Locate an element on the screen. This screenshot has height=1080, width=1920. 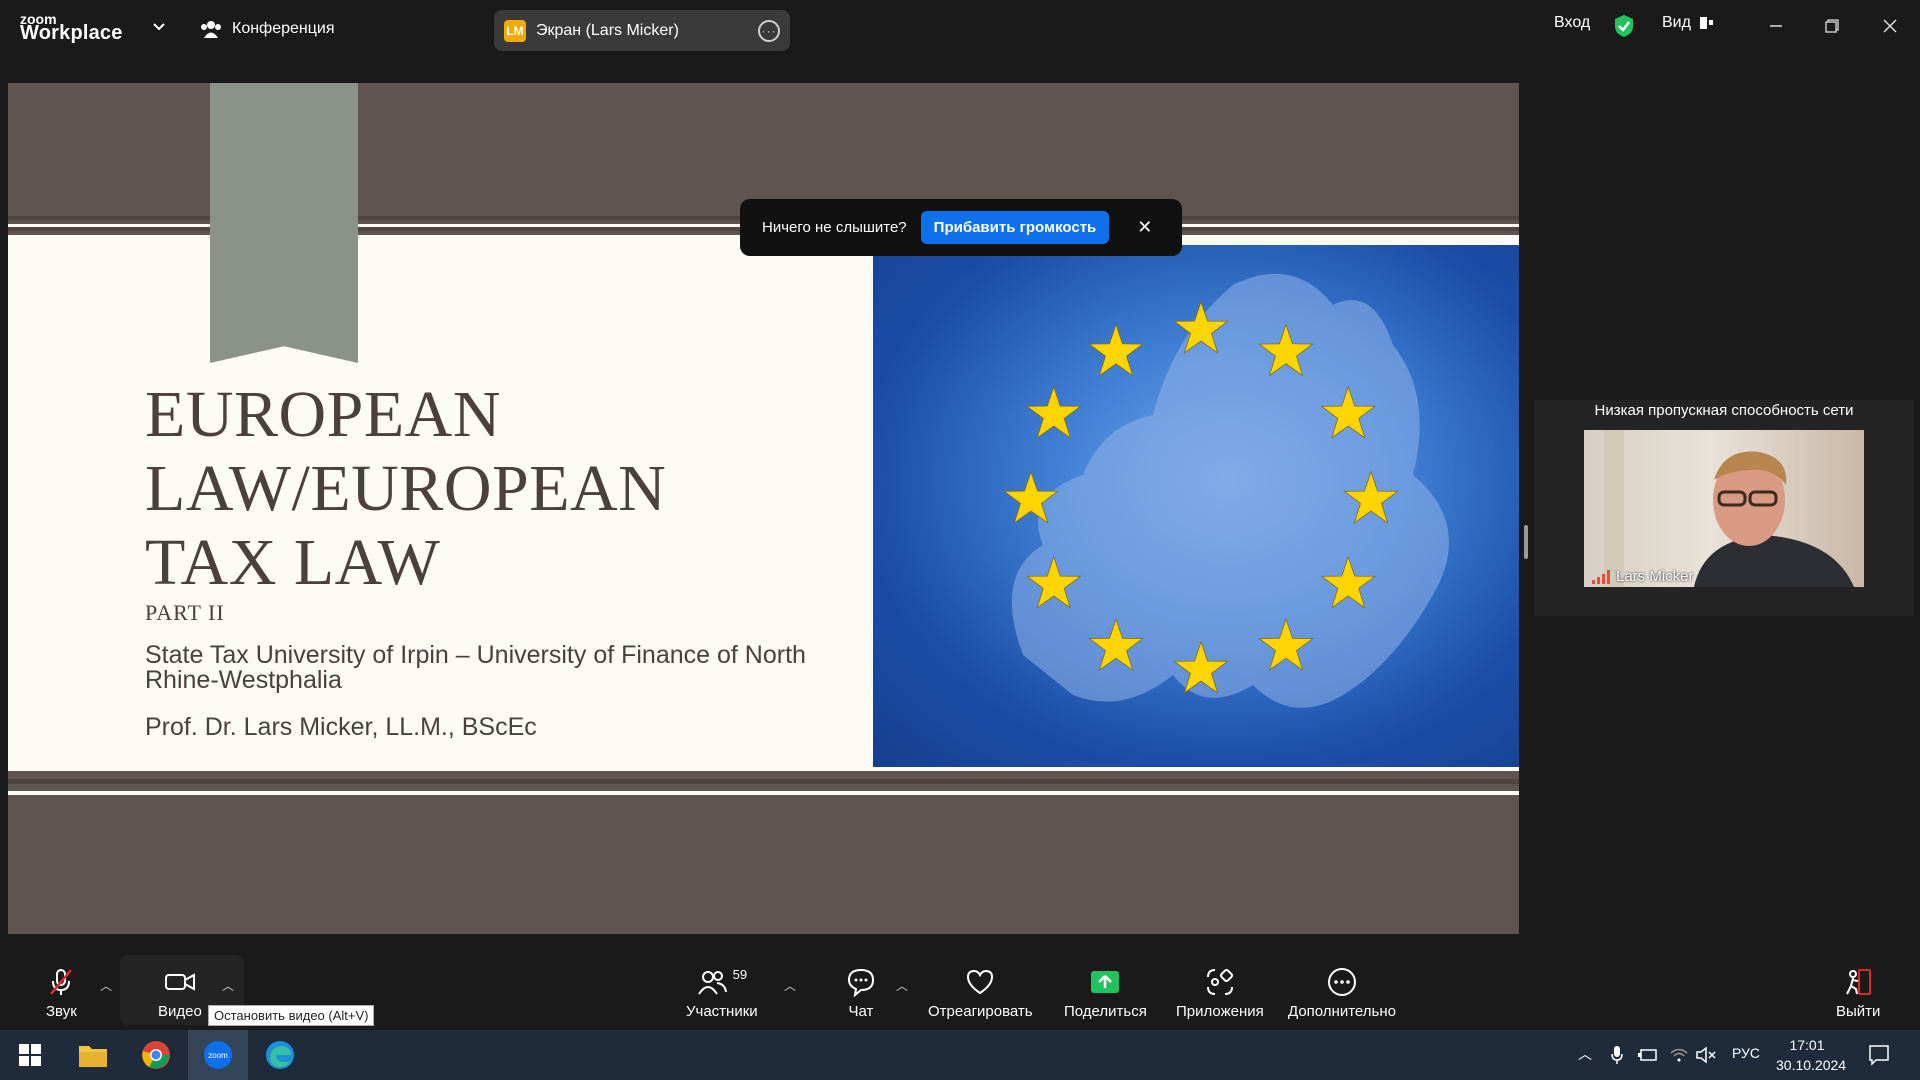
taskbar-chrome is located at coordinates (156, 1055).